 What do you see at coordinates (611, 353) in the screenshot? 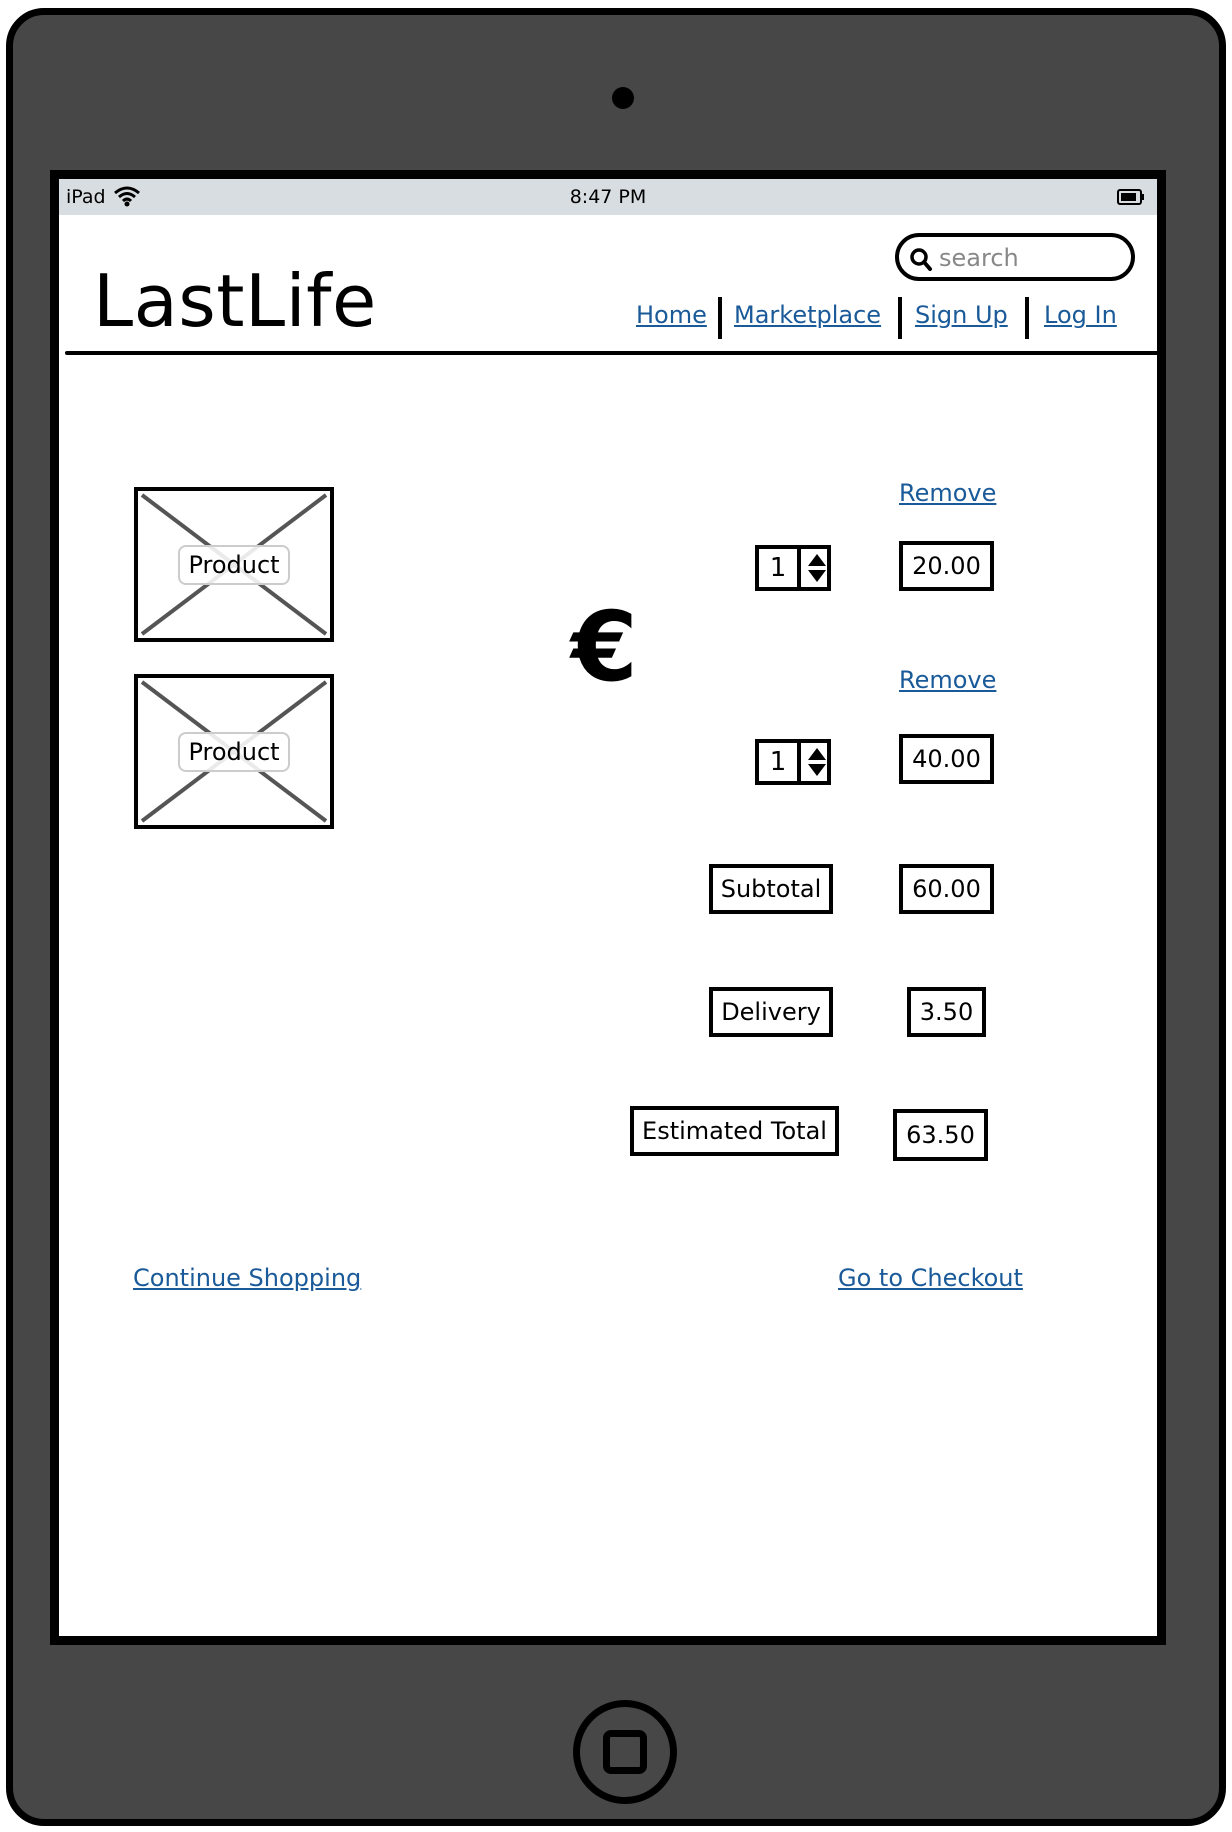
I see `header-divider` at bounding box center [611, 353].